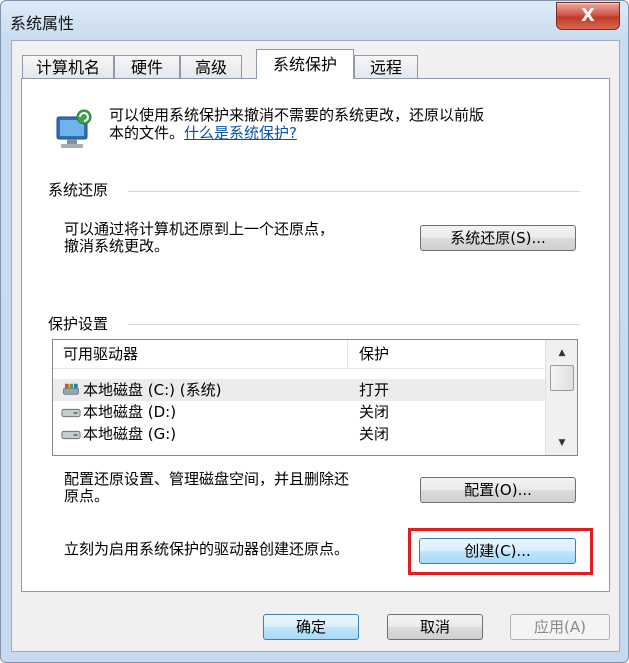 Image resolution: width=629 pixels, height=663 pixels. I want to click on drive-list: 可用驱动器 保护 本地磁盘 (C:) (系统) 打开 本地磁盘 (D:) 关闭, so click(315, 397).